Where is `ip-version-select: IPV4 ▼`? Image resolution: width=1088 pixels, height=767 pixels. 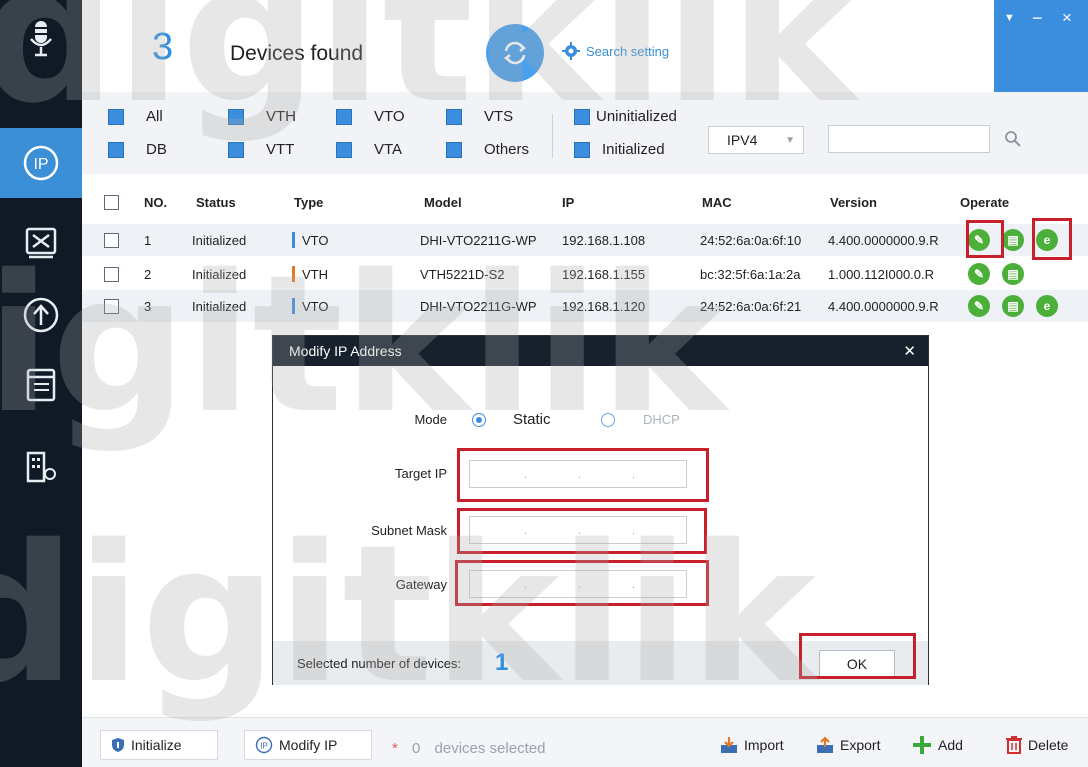
ip-version-select: IPV4 ▼ is located at coordinates (756, 140).